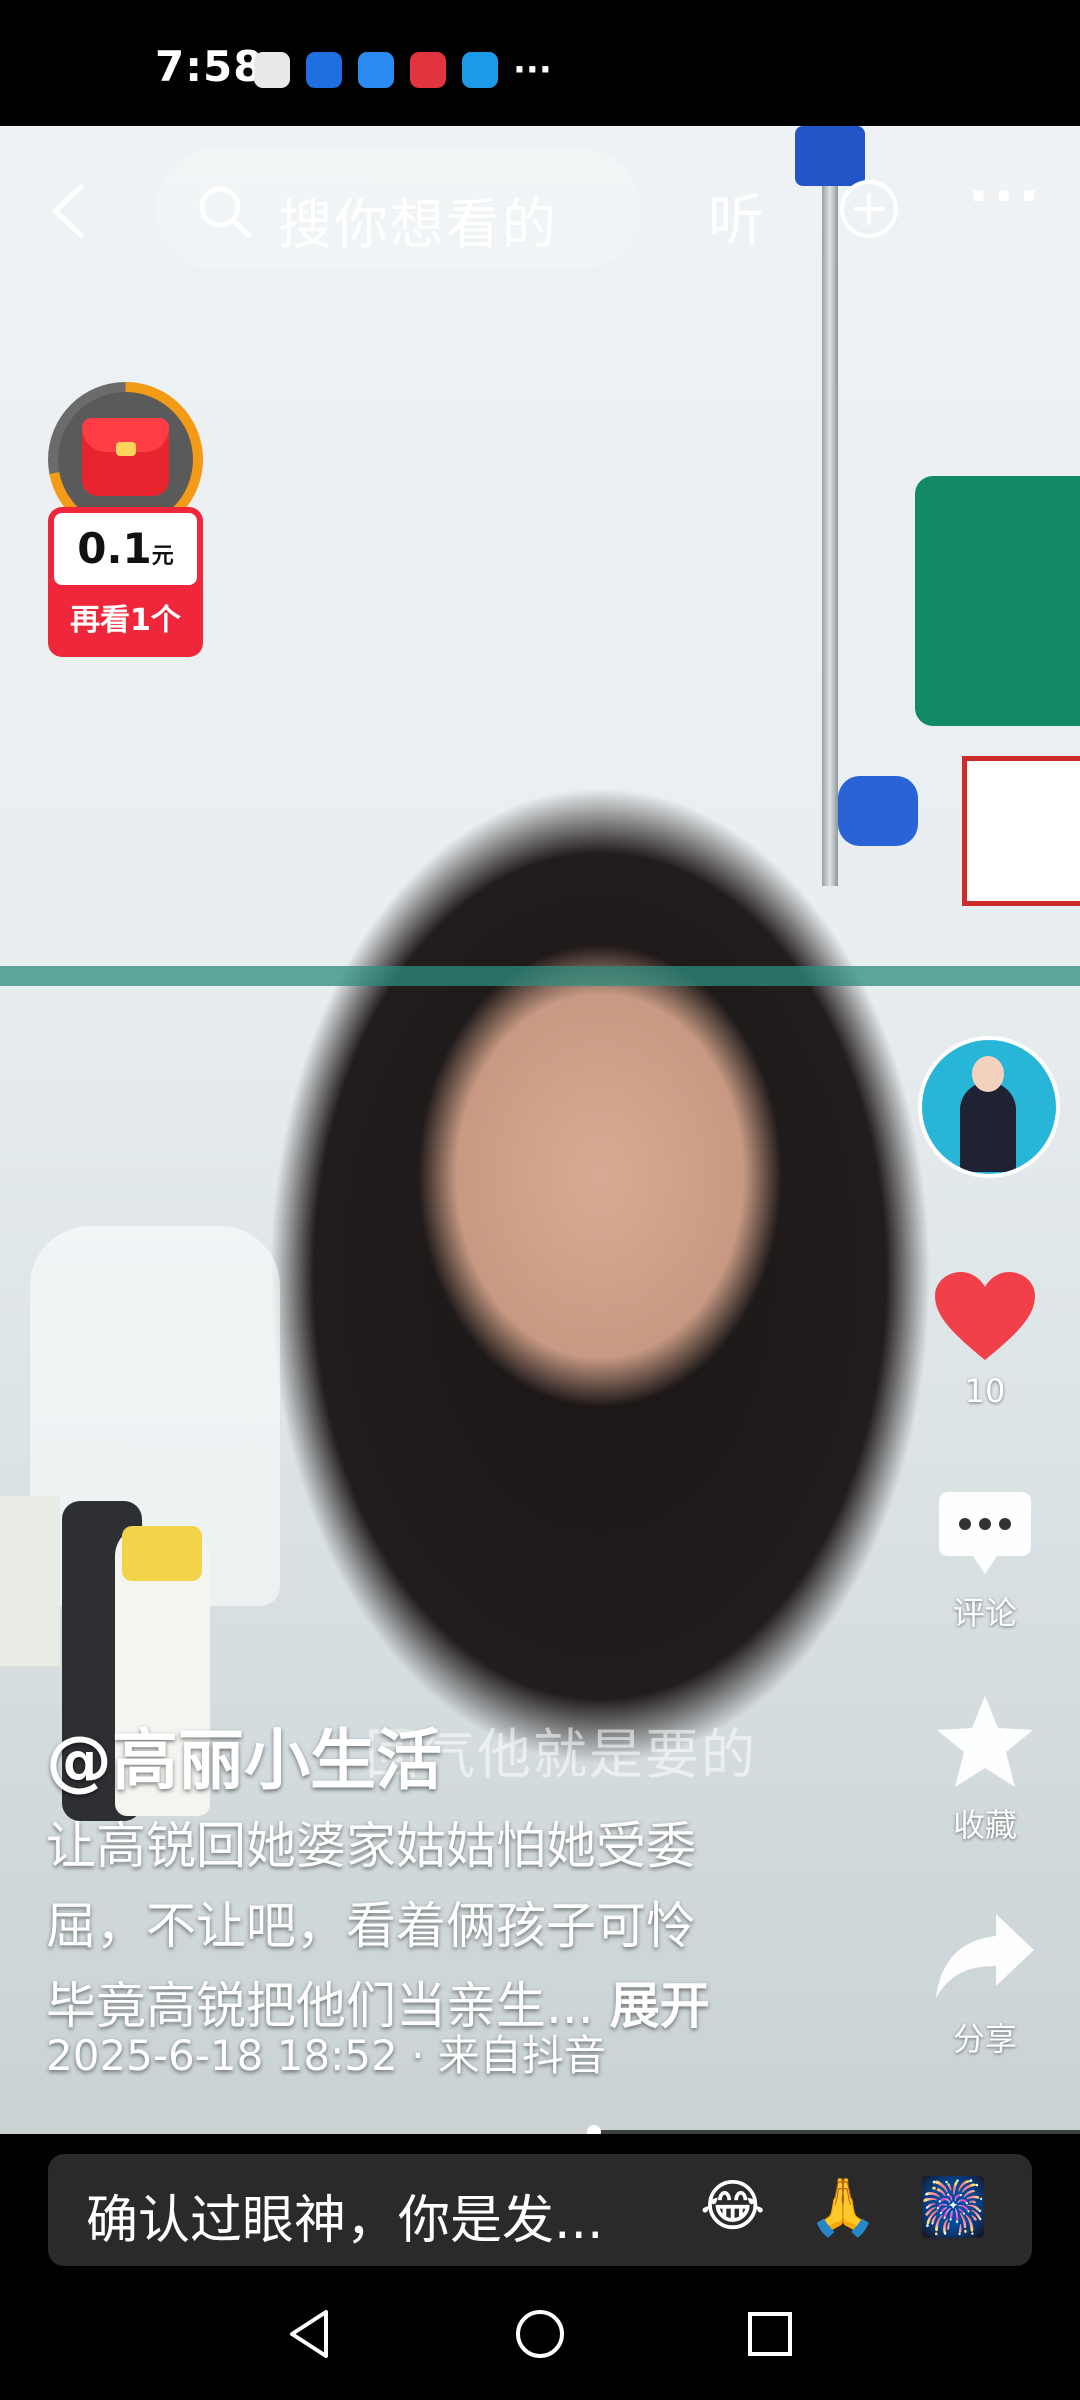  I want to click on like-button: 10, so click(985, 1340).